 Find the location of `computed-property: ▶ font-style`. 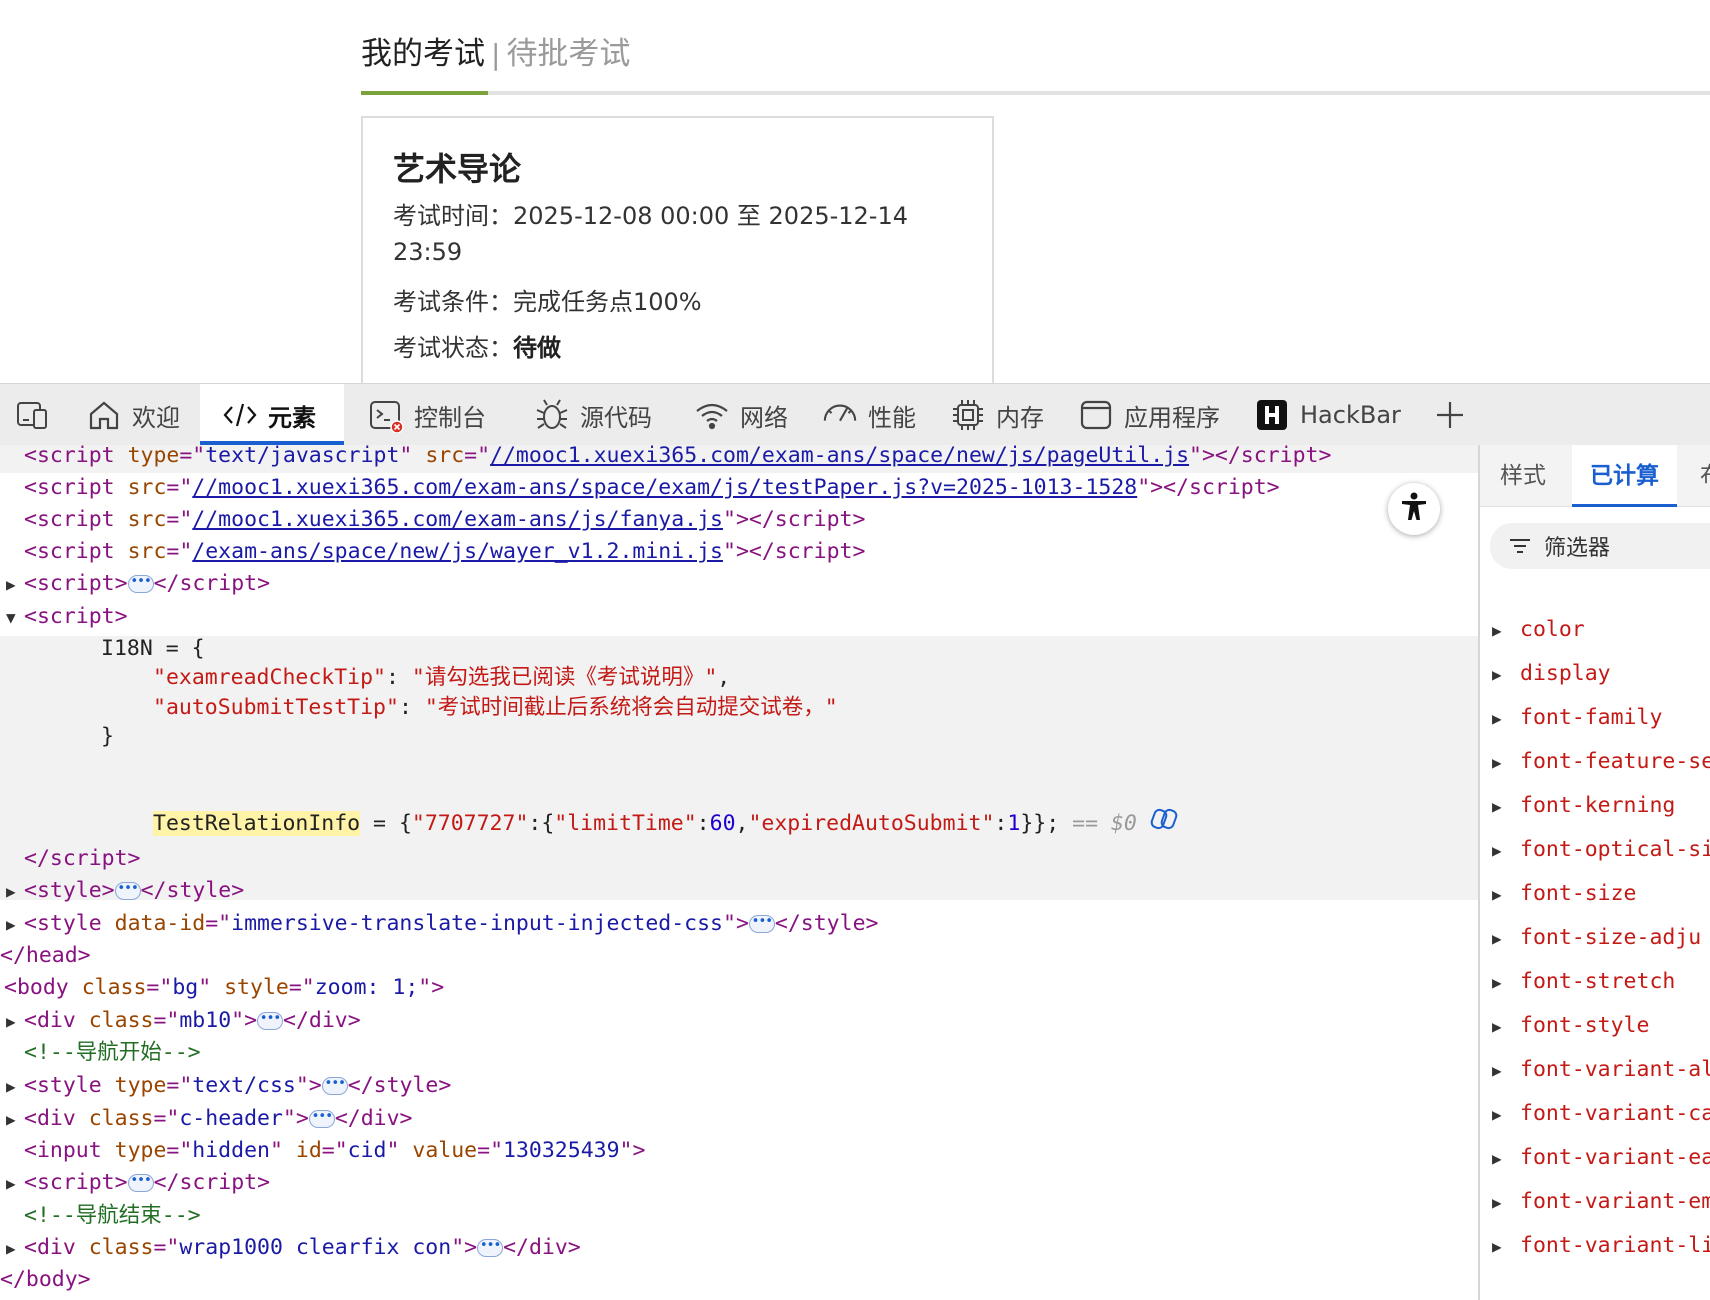

computed-property: ▶ font-style is located at coordinates (1570, 1025).